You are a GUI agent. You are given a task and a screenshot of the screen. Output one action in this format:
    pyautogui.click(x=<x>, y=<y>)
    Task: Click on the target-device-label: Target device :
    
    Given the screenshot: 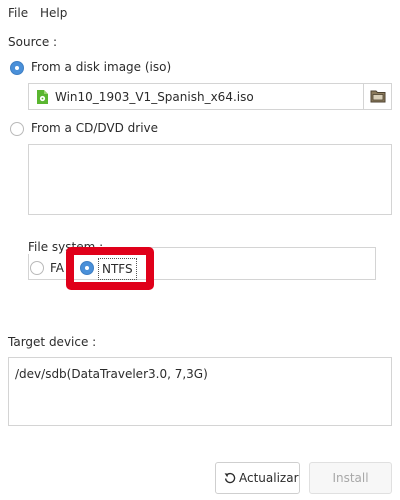 What is the action you would take?
    pyautogui.click(x=52, y=342)
    